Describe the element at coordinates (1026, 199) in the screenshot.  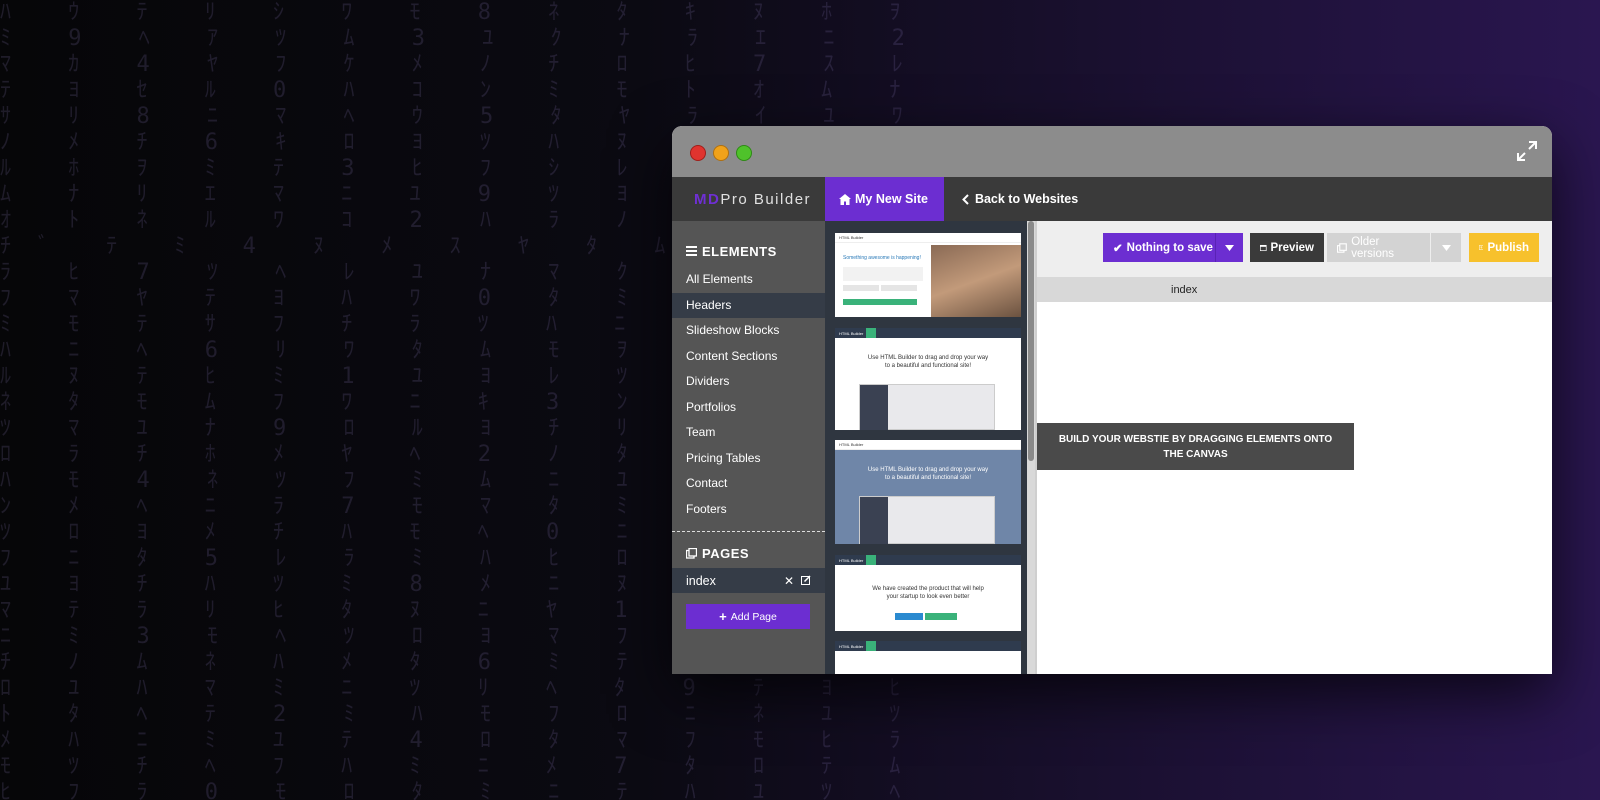
I see `back-to-websites-label: Back to Websites` at that location.